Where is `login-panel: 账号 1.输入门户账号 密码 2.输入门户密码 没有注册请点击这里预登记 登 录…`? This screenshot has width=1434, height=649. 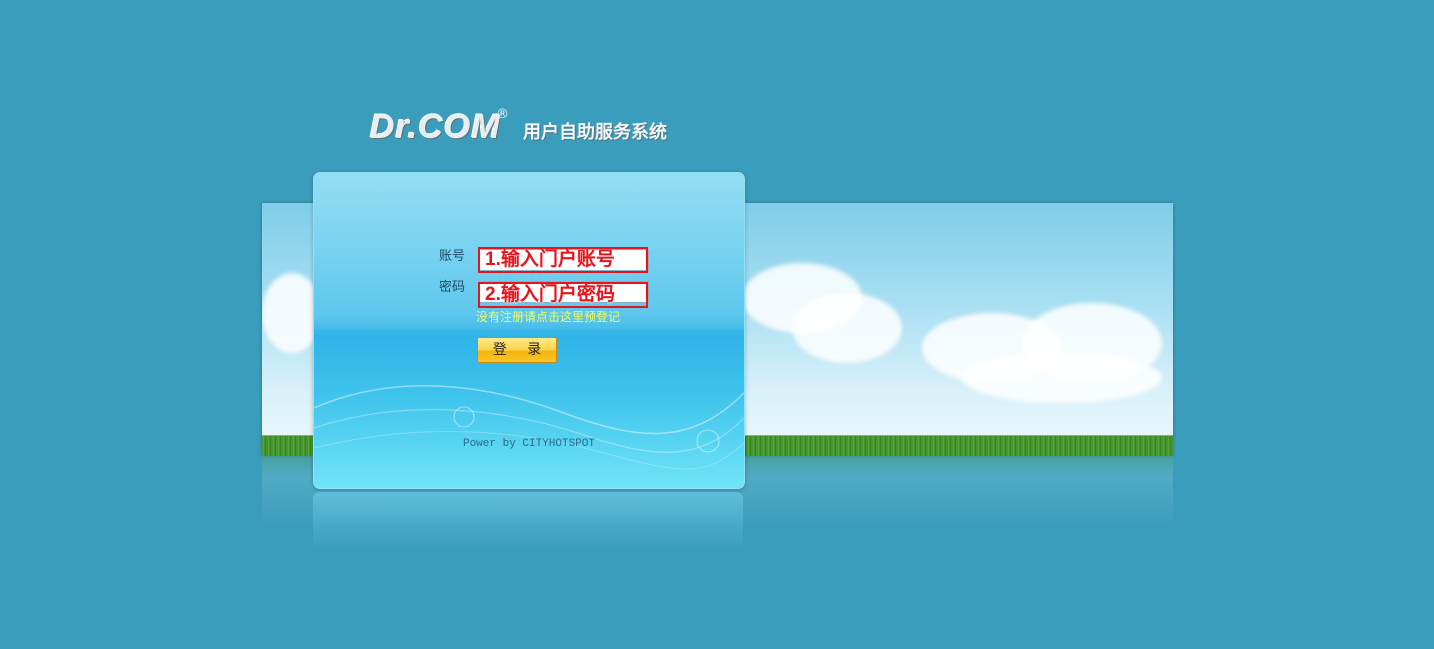
login-panel: 账号 1.输入门户账号 密码 2.输入门户密码 没有注册请点击这里预登记 登 录… is located at coordinates (529, 330).